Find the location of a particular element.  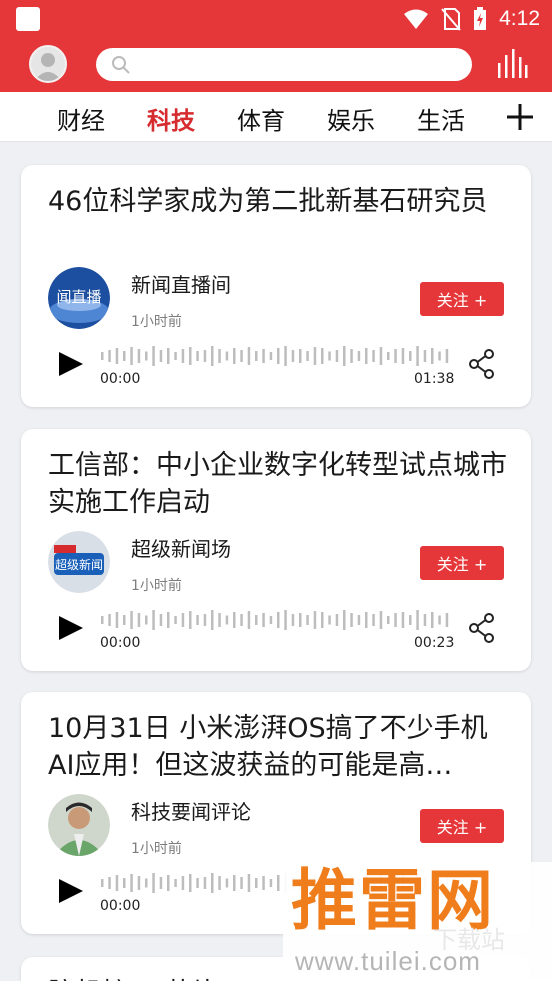

search-input is located at coordinates (284, 64).